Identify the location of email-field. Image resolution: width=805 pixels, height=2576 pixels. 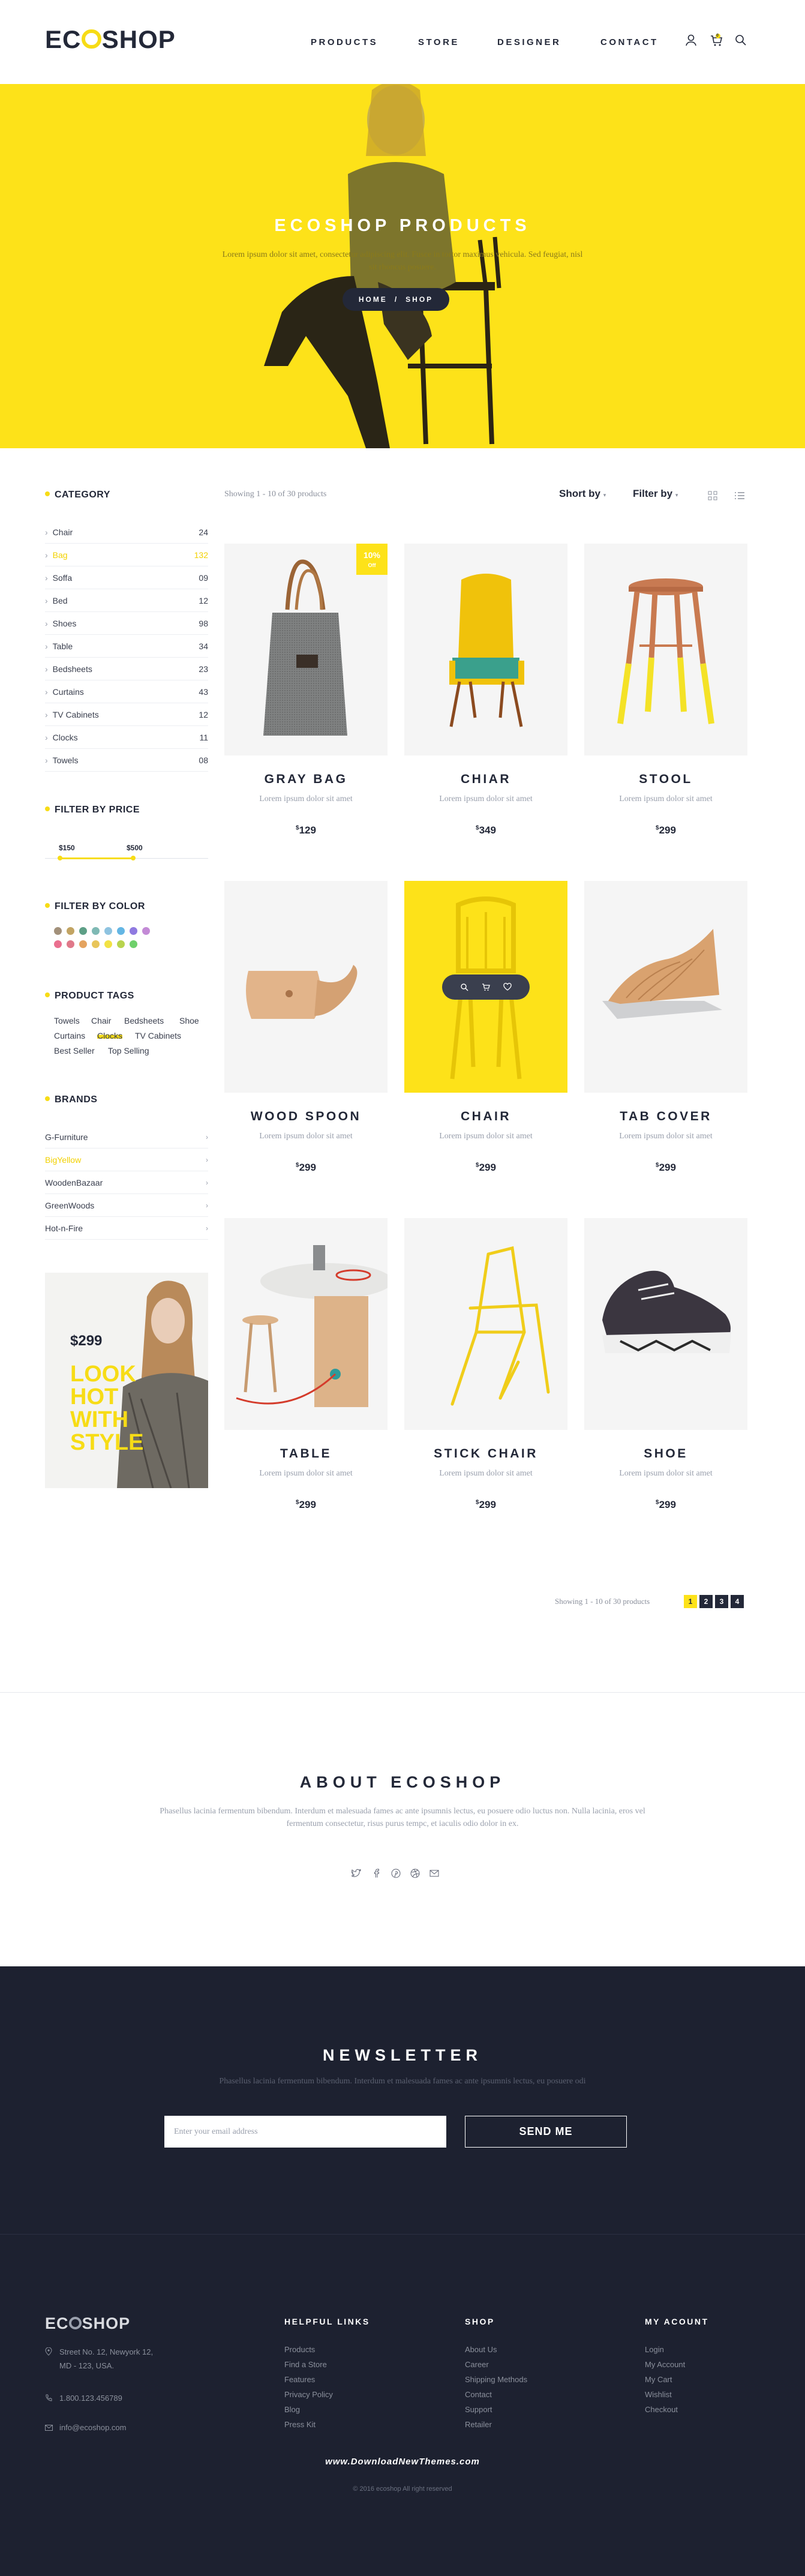
(305, 2132).